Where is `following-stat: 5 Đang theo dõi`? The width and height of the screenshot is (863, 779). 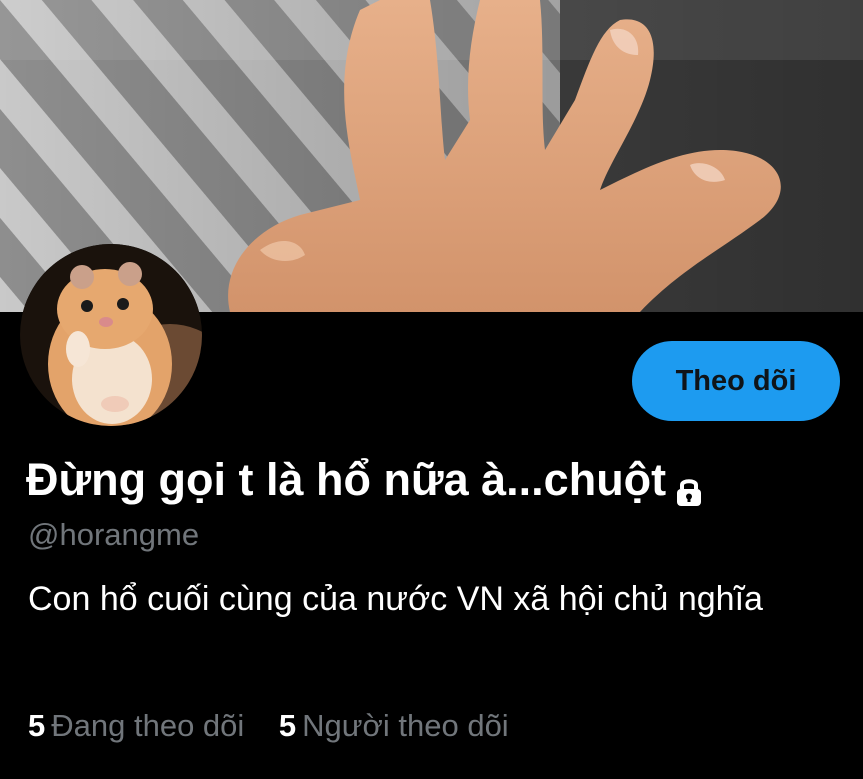
following-stat: 5 Đang theo dõi is located at coordinates (136, 726).